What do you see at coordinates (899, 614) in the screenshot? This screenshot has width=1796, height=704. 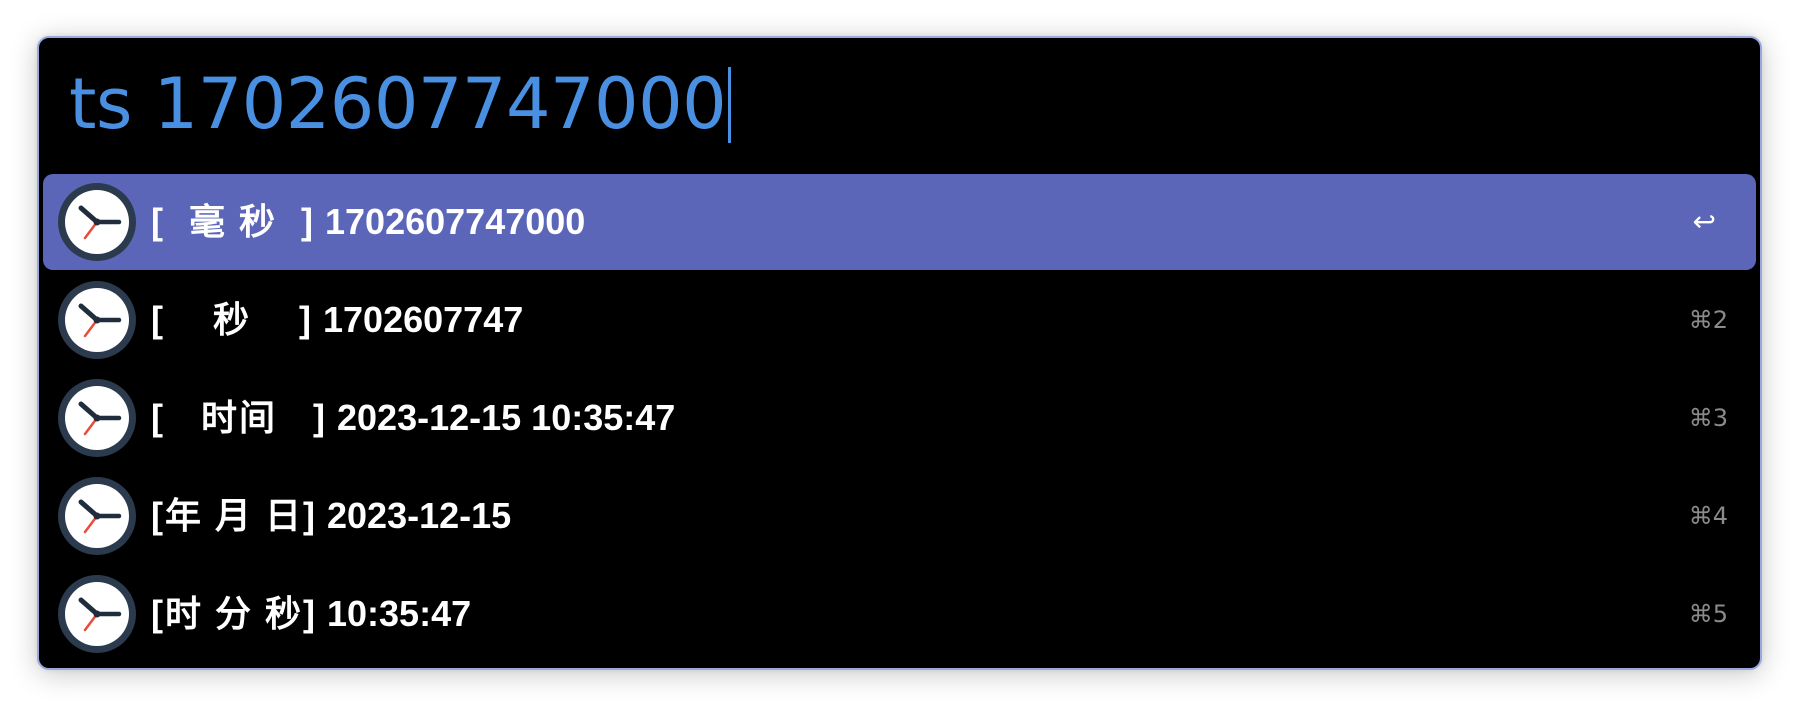 I see `result-row-time: [时 分 秒] 10:35:47 ⌘5` at bounding box center [899, 614].